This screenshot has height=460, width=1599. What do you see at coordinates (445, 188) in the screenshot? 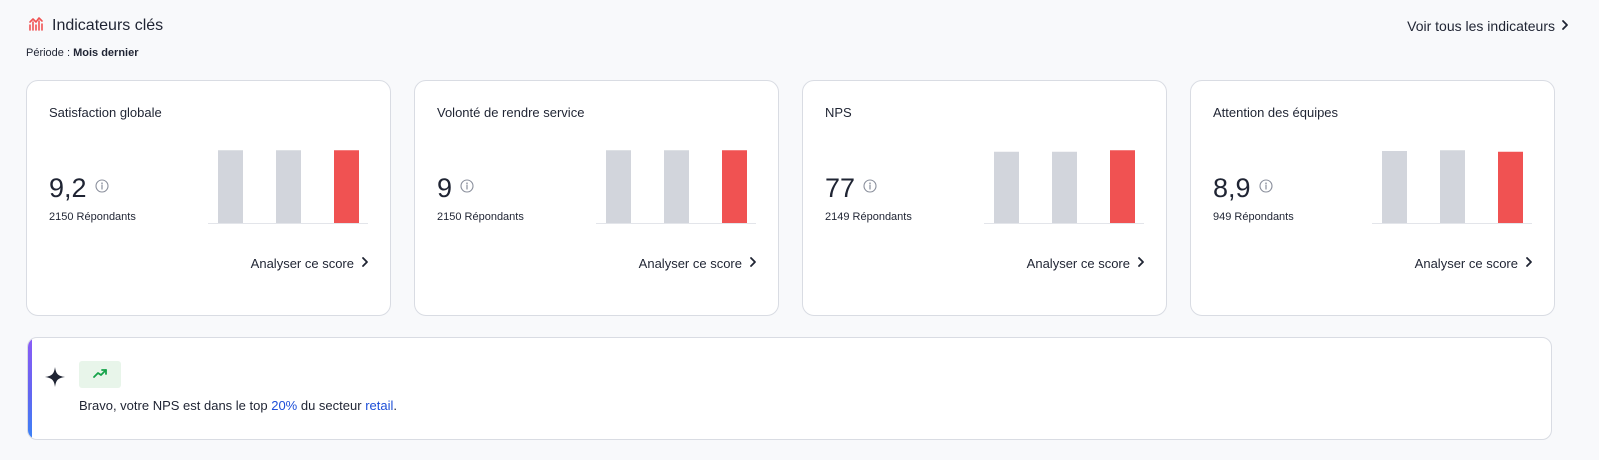
I see `kpi-score-value: 9` at bounding box center [445, 188].